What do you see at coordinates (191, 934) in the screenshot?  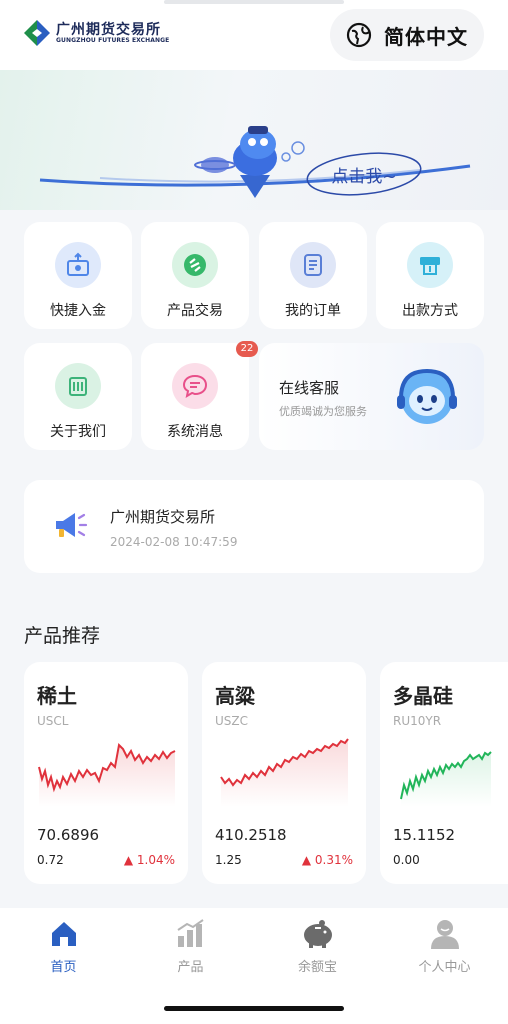 I see `chart-icon` at bounding box center [191, 934].